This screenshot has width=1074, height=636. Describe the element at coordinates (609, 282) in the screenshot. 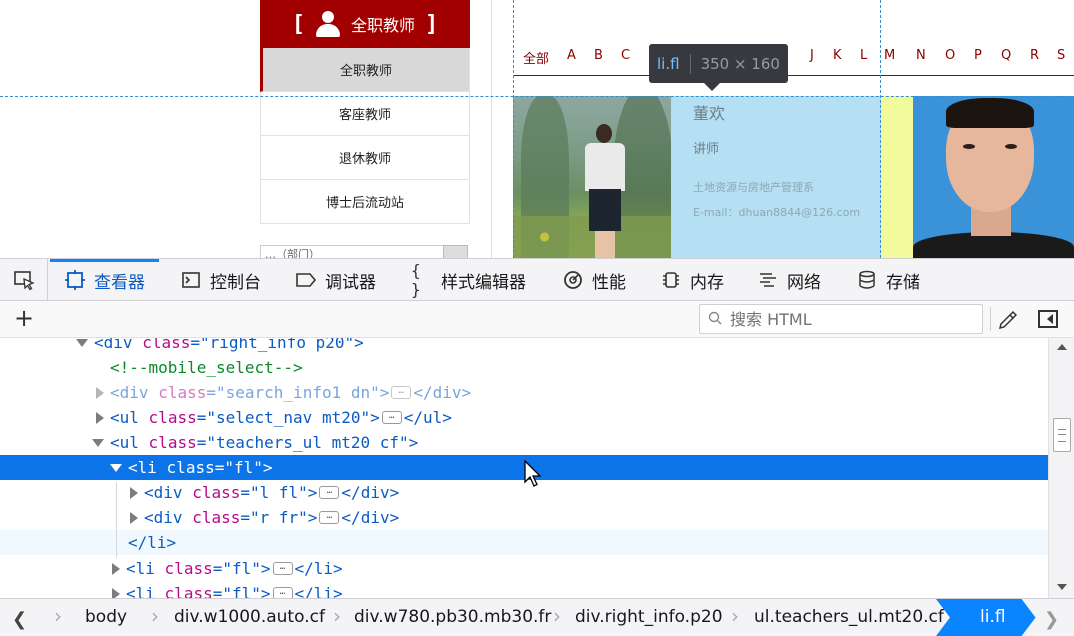

I see `tab-performance-label: 性能` at that location.